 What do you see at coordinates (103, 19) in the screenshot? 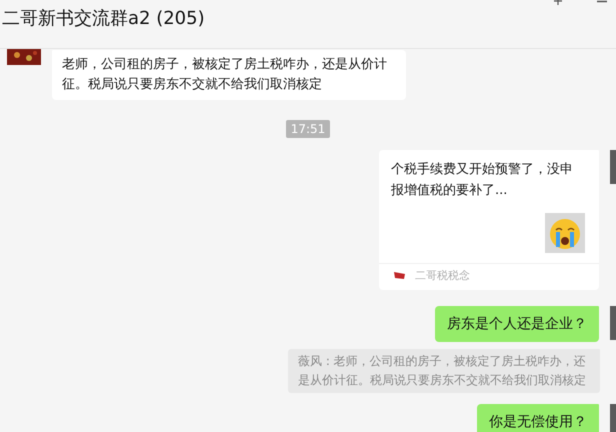
I see `chat-title: 二哥新书交流群a2 (205)` at bounding box center [103, 19].